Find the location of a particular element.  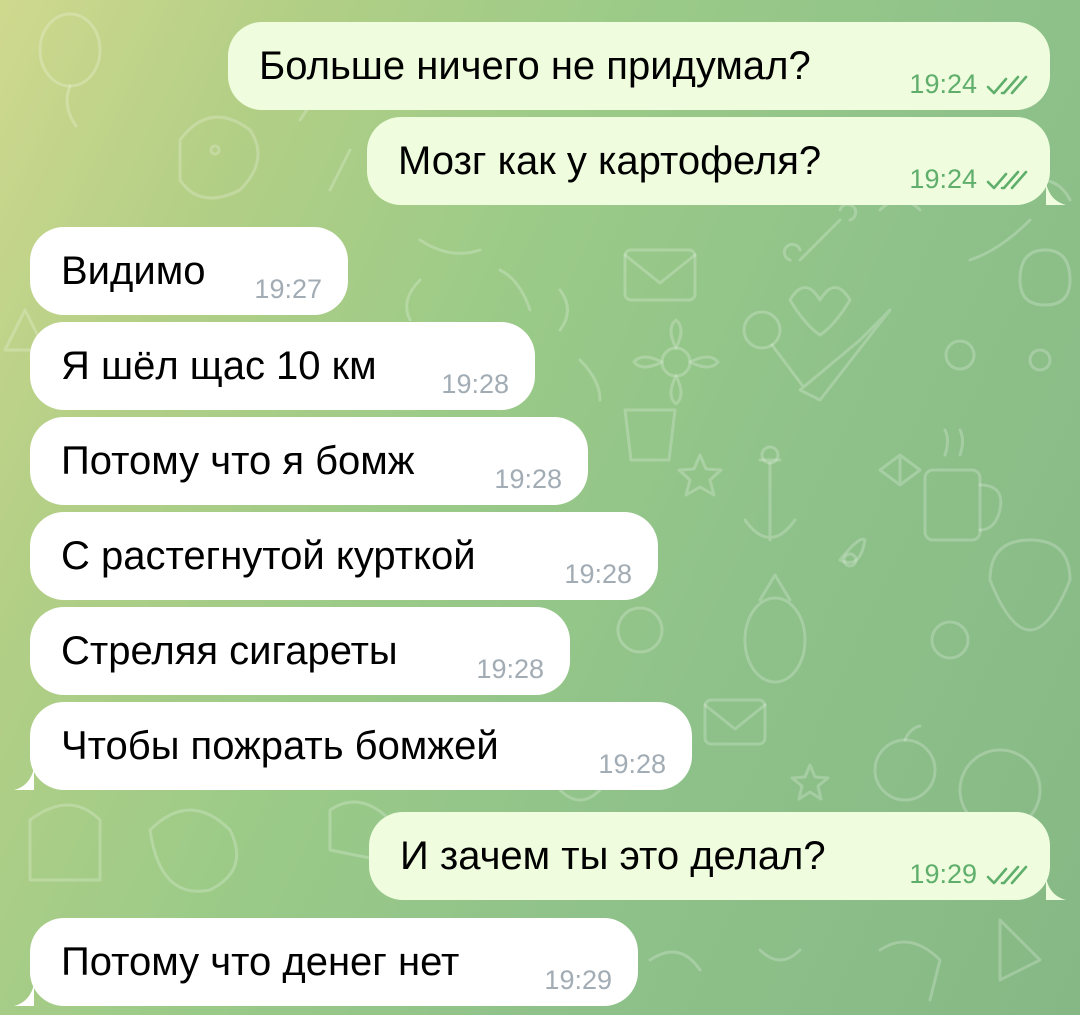

message-text: Потому что денег нет is located at coordinates (260, 962).